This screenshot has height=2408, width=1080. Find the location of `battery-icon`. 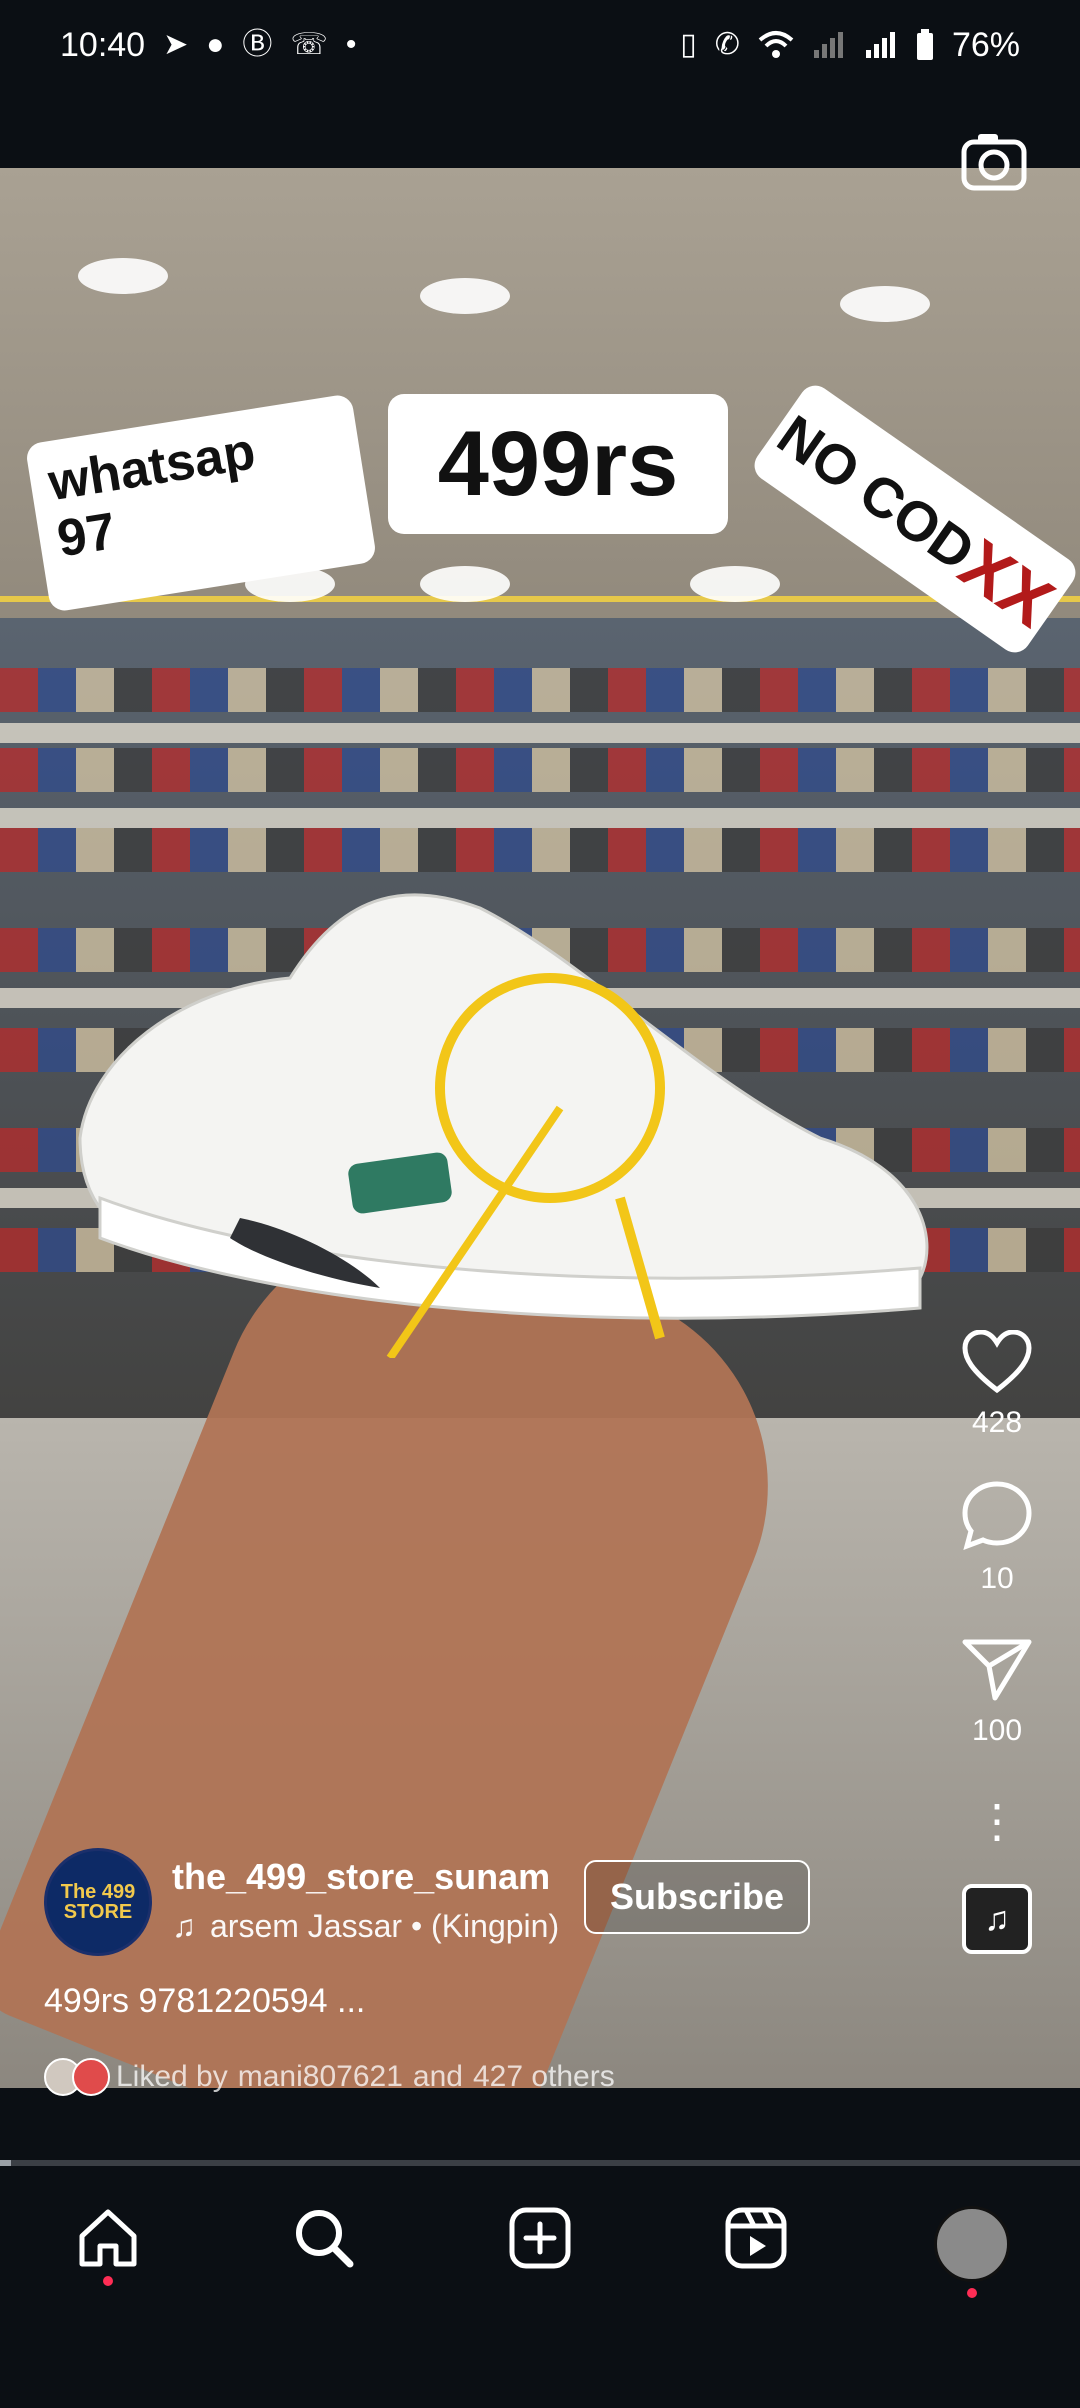

battery-icon is located at coordinates (924, 44).